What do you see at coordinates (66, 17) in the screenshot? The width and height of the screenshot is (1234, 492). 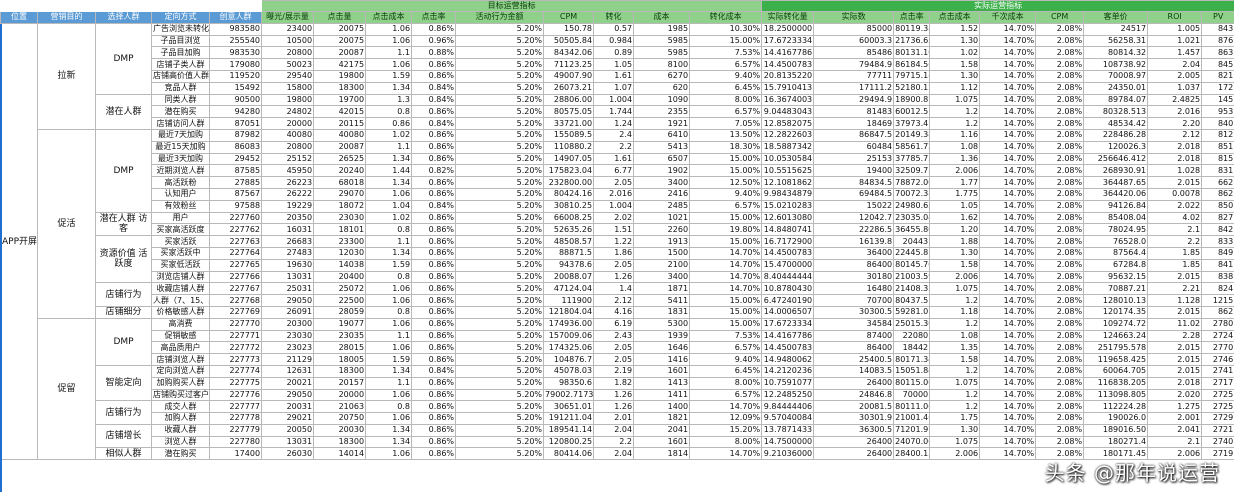 I see `column-header: 营销目的` at bounding box center [66, 17].